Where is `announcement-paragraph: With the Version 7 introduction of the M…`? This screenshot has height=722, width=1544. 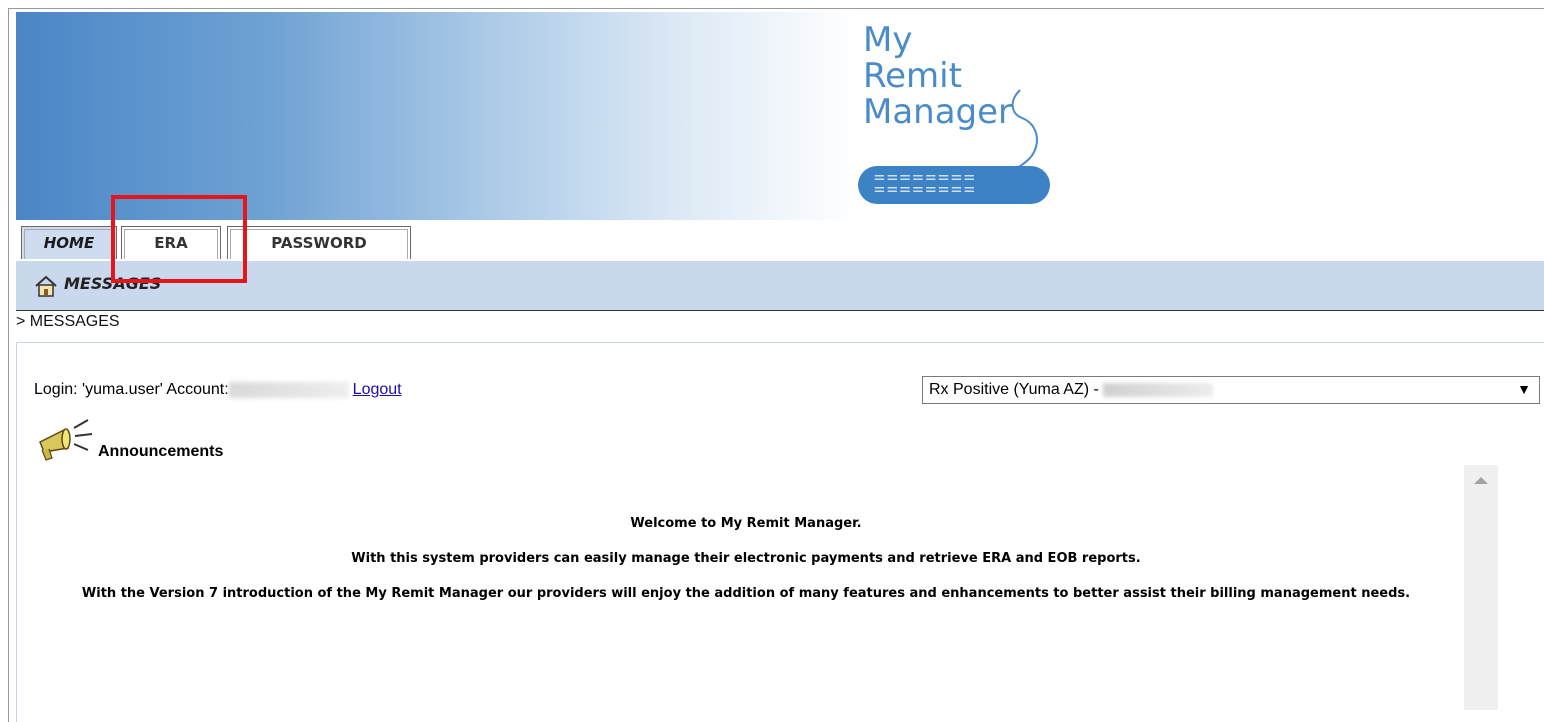 announcement-paragraph: With the Version 7 introduction of the M… is located at coordinates (746, 593).